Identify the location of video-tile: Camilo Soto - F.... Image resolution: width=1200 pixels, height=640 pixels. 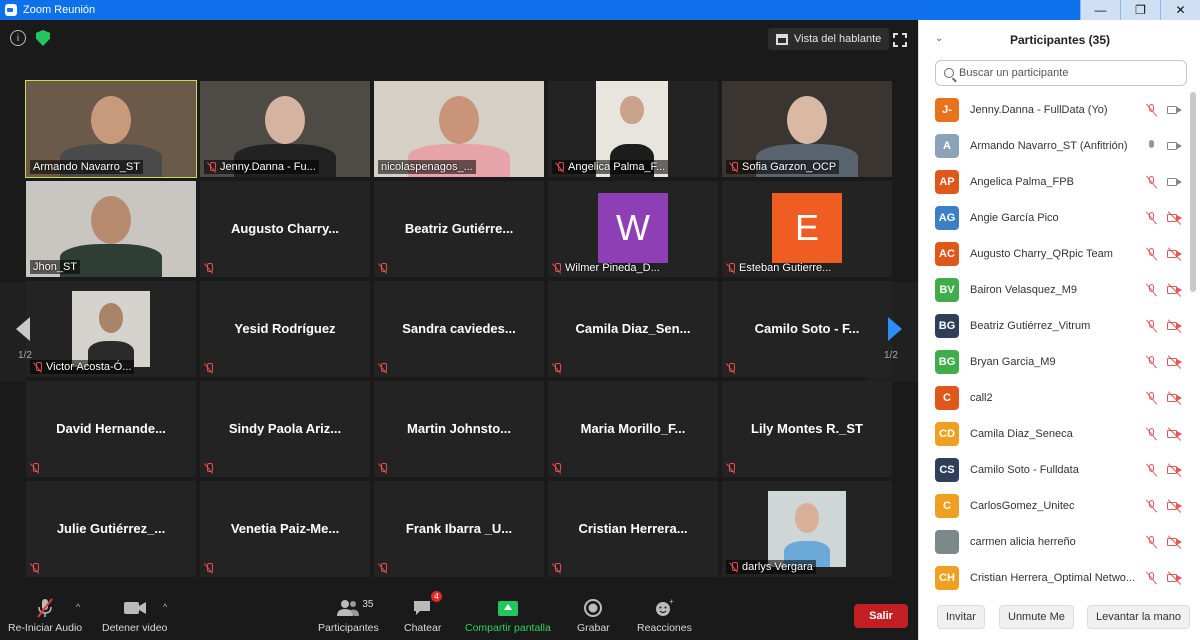
(807, 329).